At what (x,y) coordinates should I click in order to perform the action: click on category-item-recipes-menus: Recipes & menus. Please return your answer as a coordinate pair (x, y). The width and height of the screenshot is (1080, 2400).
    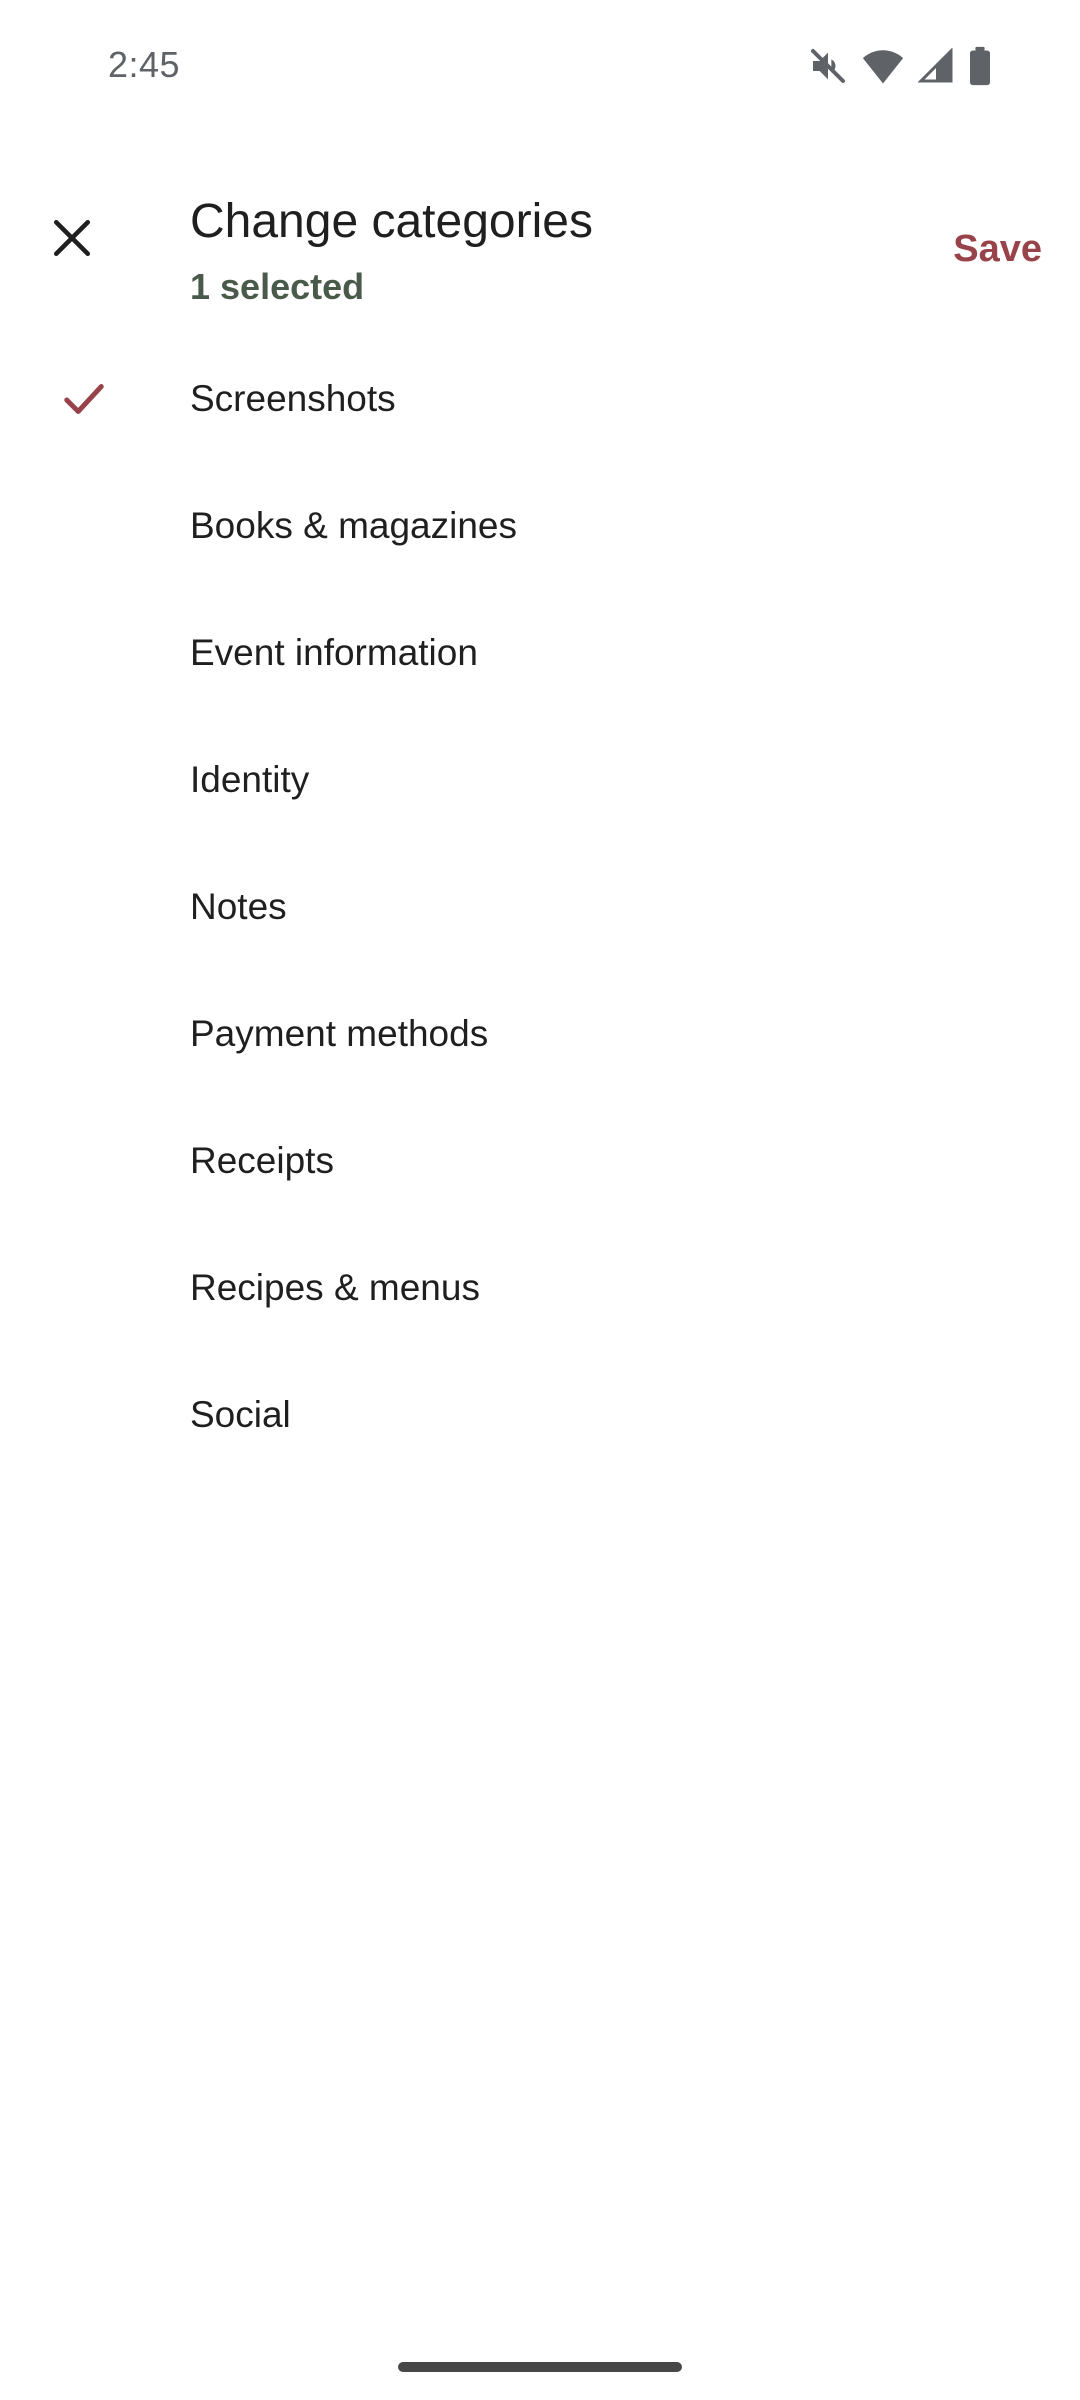
    Looking at the image, I should click on (540, 1287).